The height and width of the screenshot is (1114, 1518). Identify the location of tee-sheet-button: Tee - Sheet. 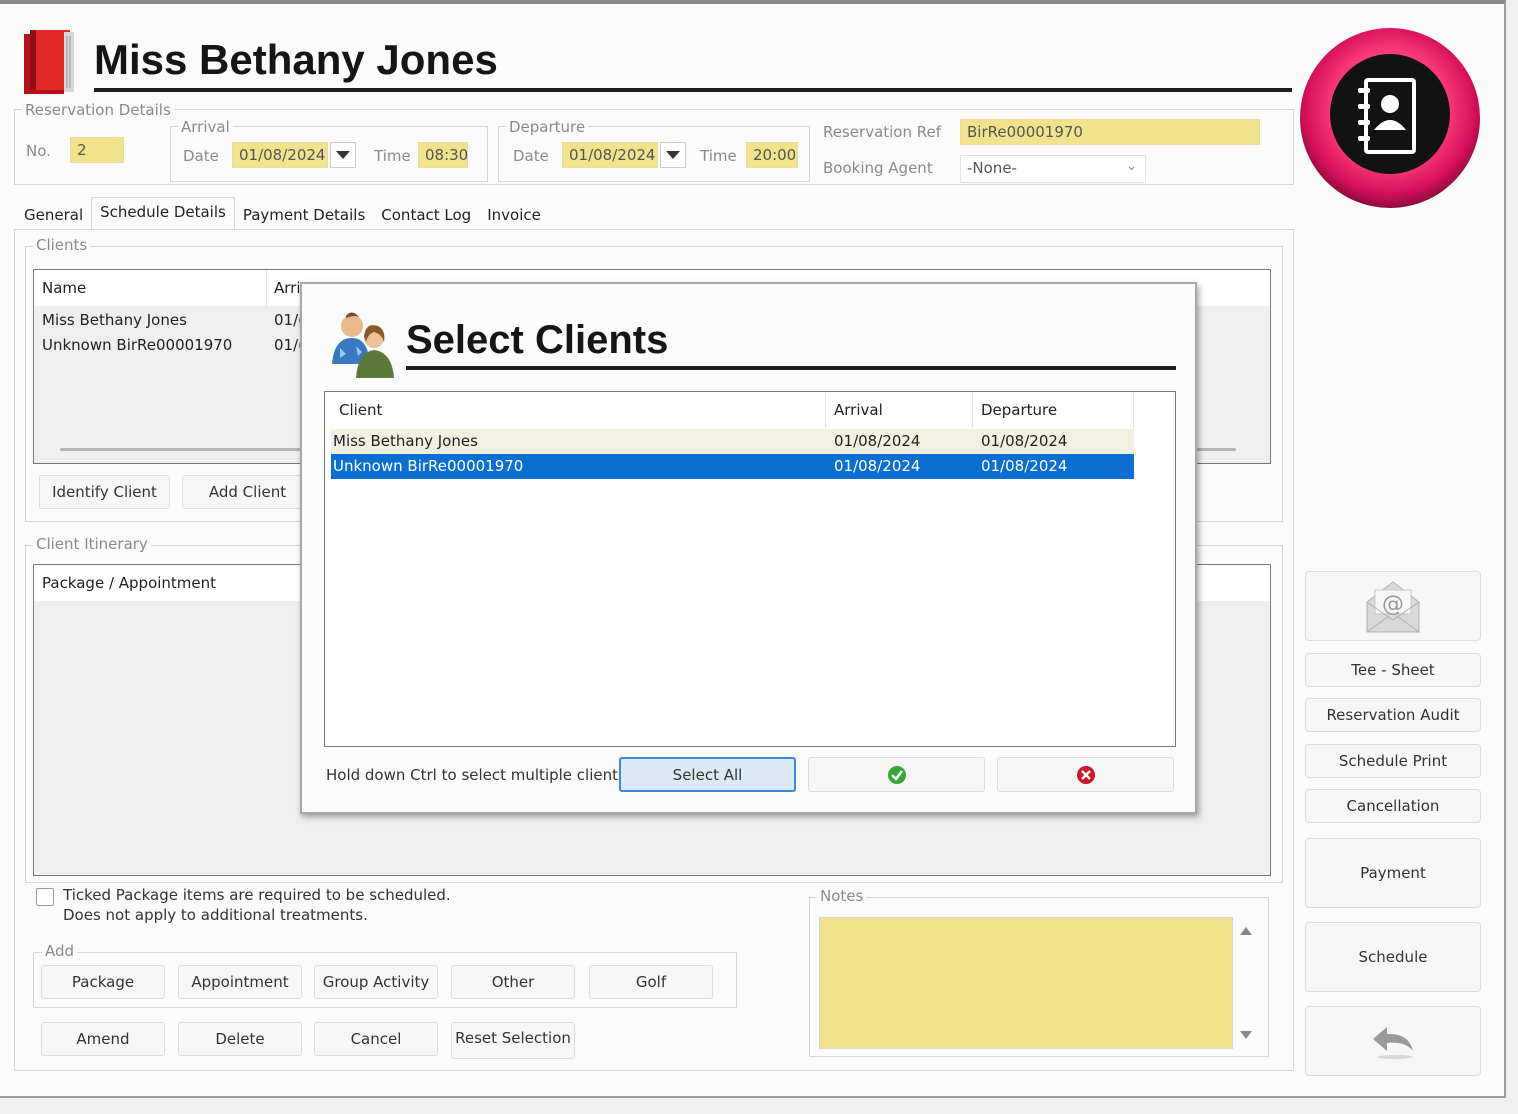
(1393, 670).